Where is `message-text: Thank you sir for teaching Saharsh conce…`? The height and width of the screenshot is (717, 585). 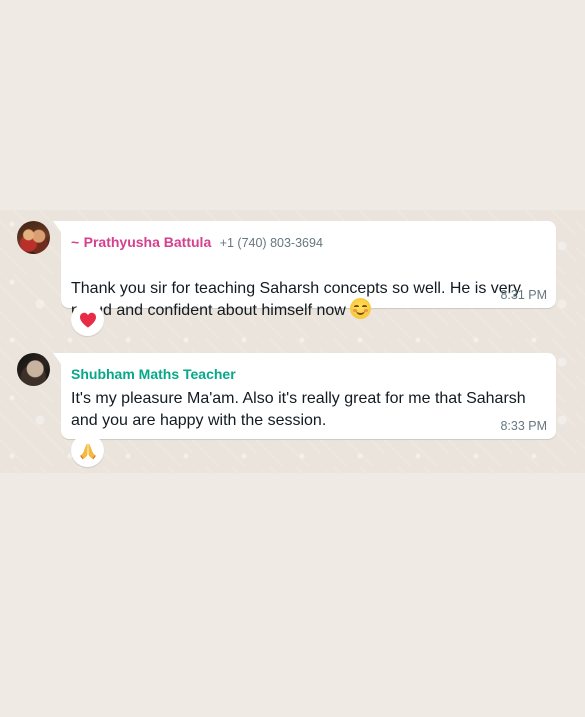 message-text: Thank you sir for teaching Saharsh conce… is located at coordinates (308, 289).